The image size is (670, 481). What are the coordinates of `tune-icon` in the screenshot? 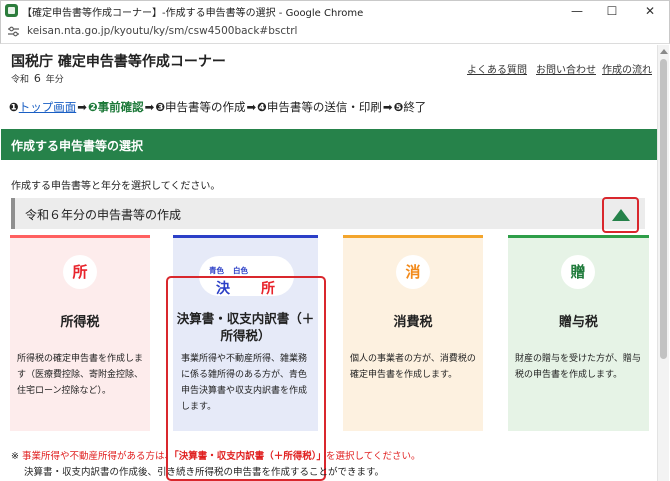 It's located at (13, 31).